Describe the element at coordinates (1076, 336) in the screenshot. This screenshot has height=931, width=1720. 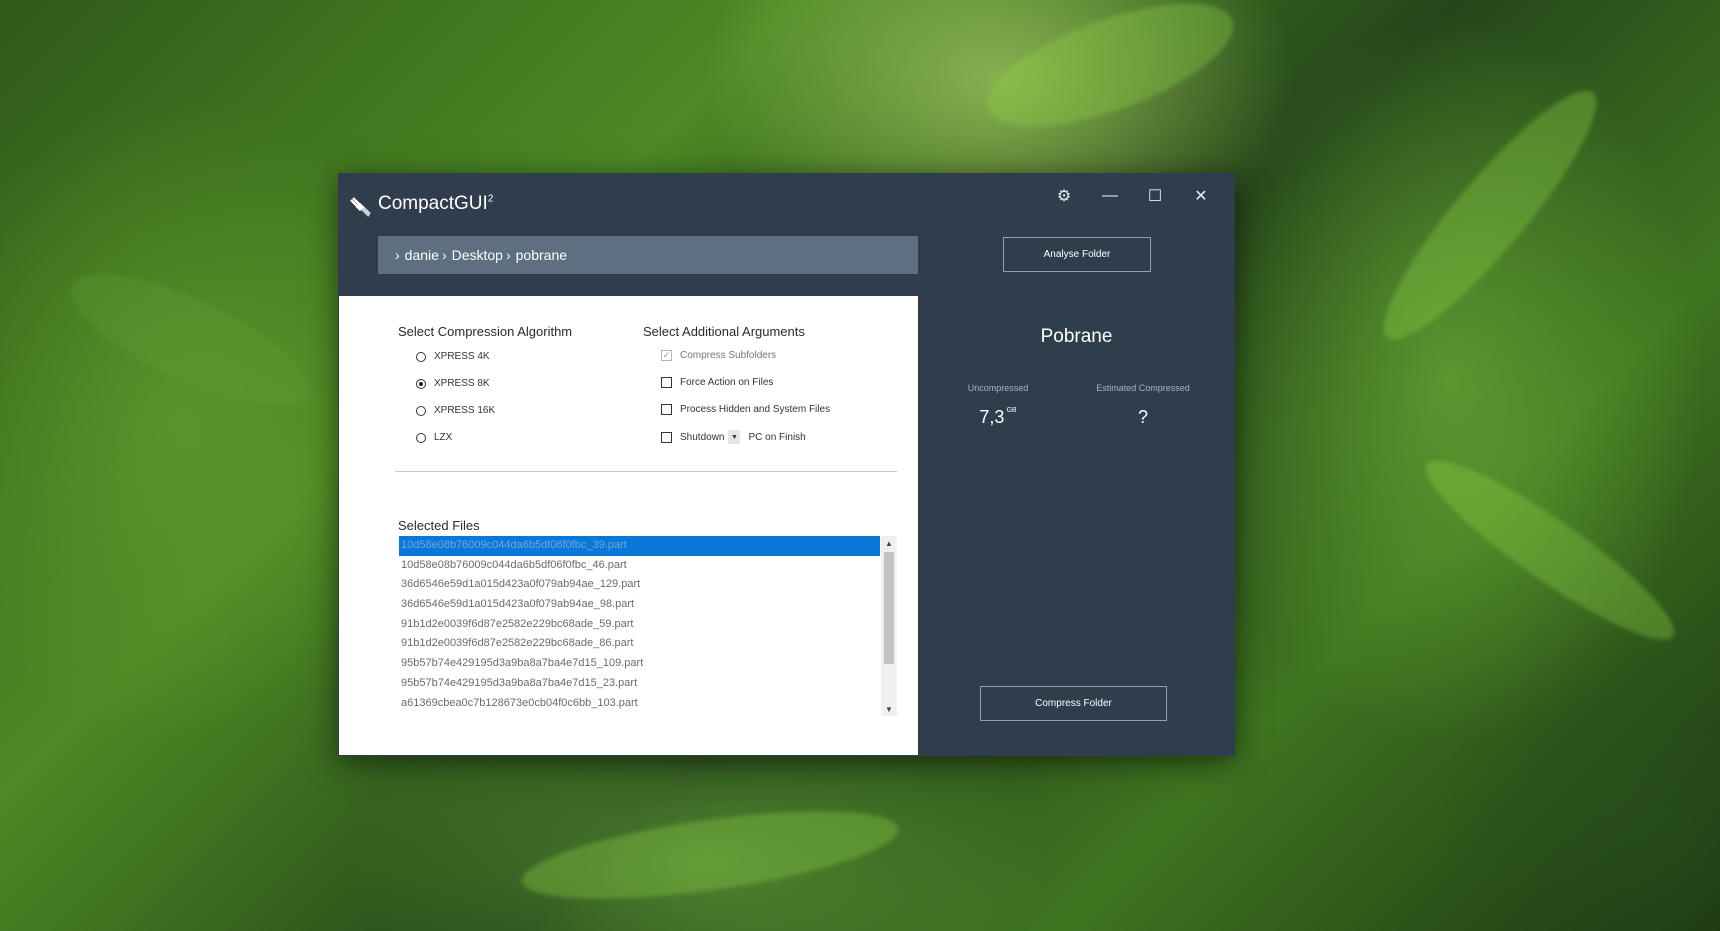
I see `folder-name: Pobrane` at that location.